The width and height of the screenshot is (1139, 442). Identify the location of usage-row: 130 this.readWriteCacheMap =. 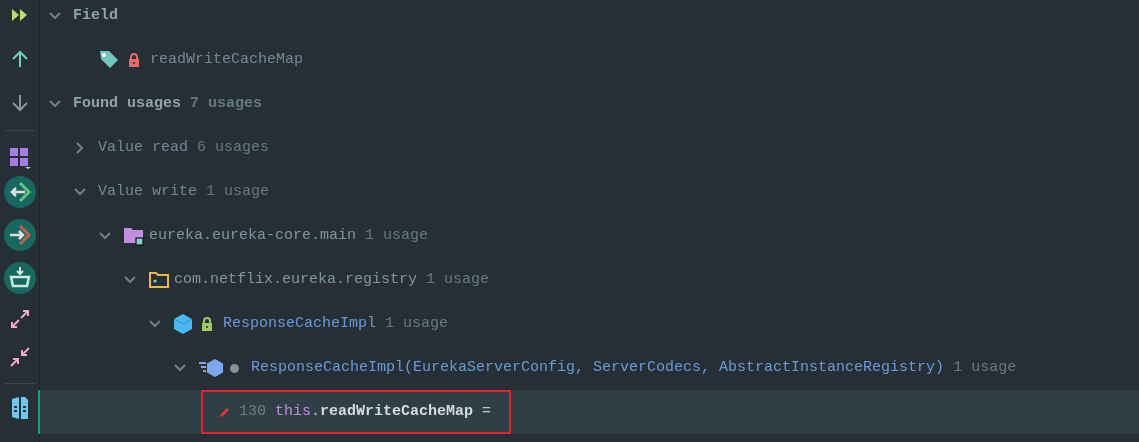
(588, 412).